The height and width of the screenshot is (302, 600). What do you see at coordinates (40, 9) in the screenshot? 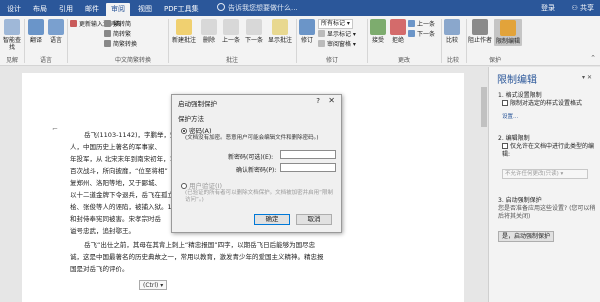
I see `tab-layout: 布局` at bounding box center [40, 9].